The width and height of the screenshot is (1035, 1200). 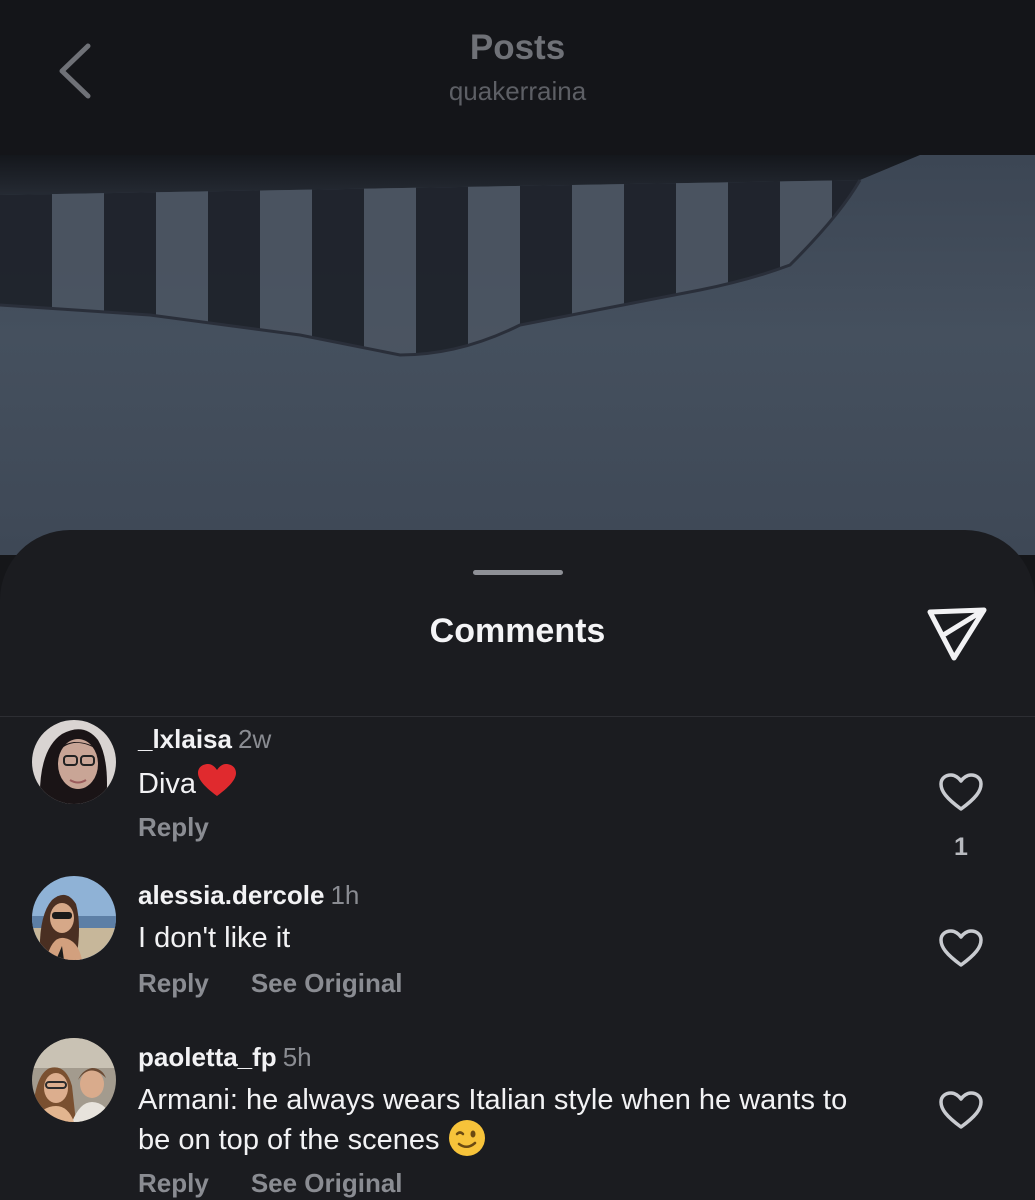 What do you see at coordinates (460, 256) in the screenshot?
I see `post-photo-graphic` at bounding box center [460, 256].